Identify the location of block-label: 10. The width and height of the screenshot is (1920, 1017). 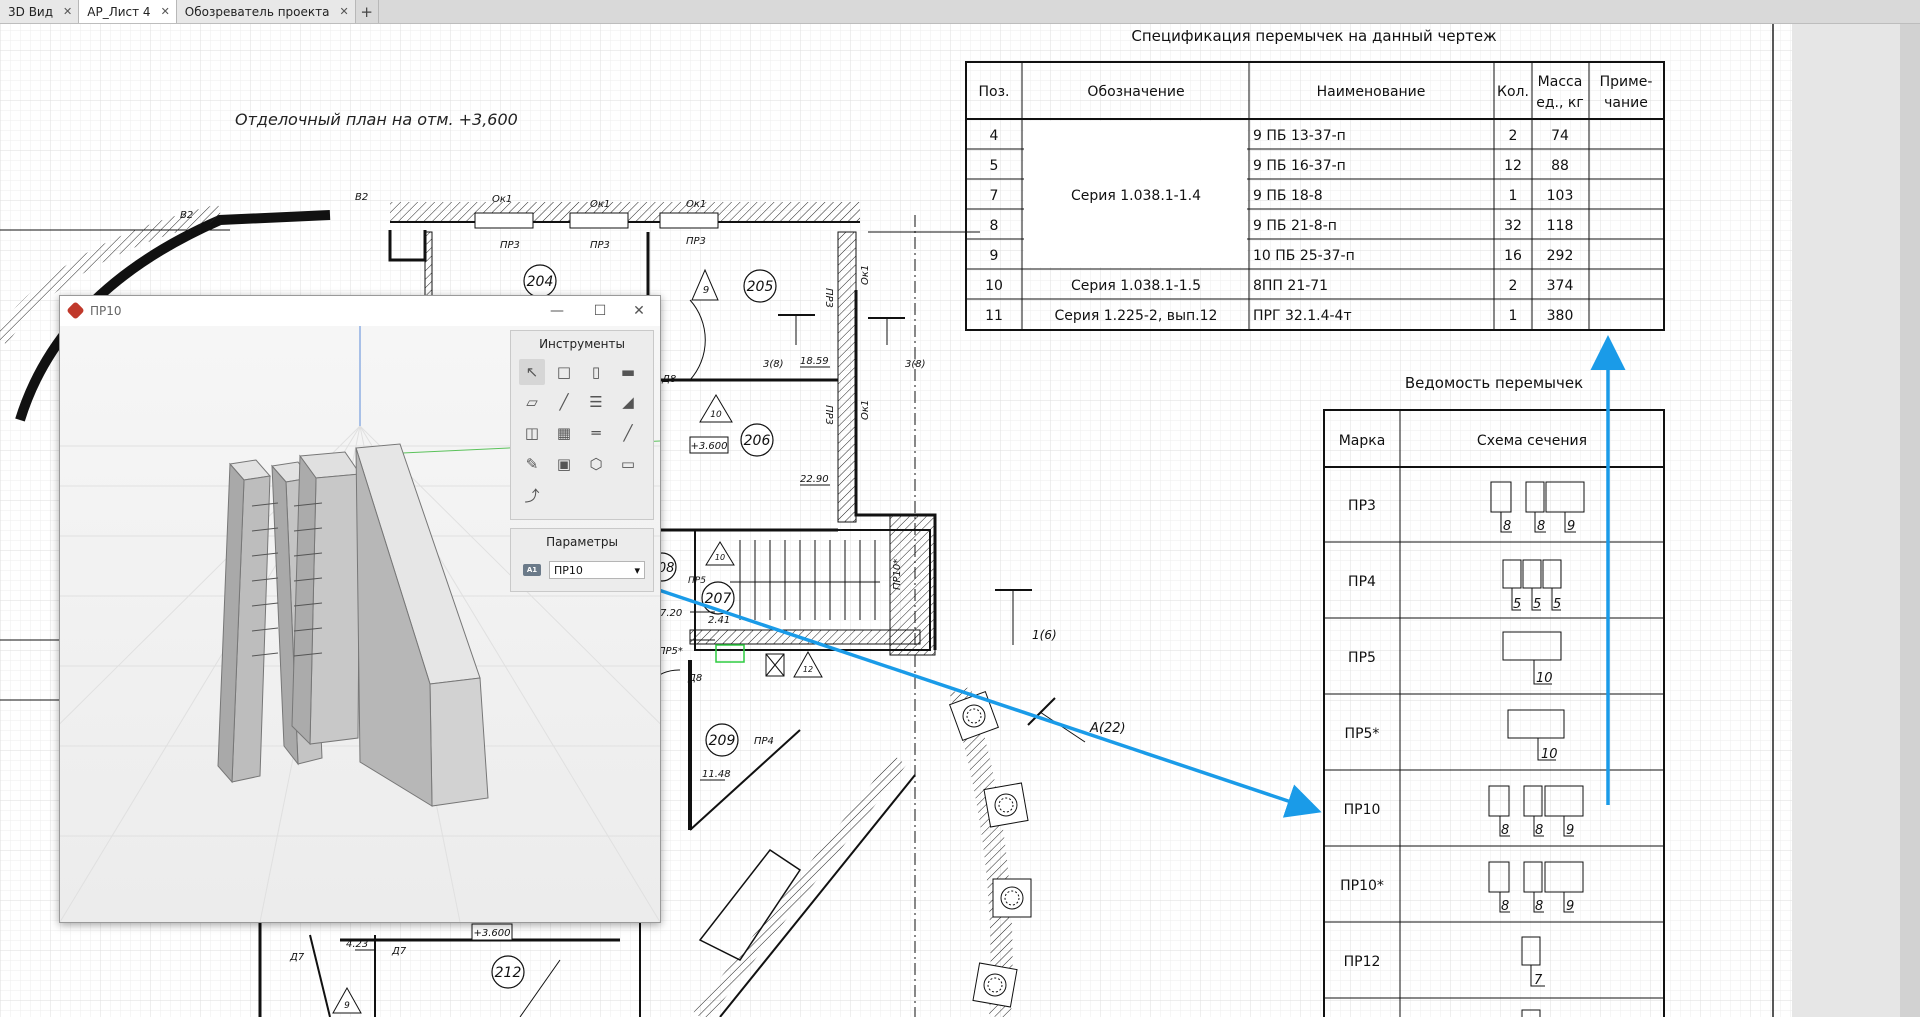
(1549, 754).